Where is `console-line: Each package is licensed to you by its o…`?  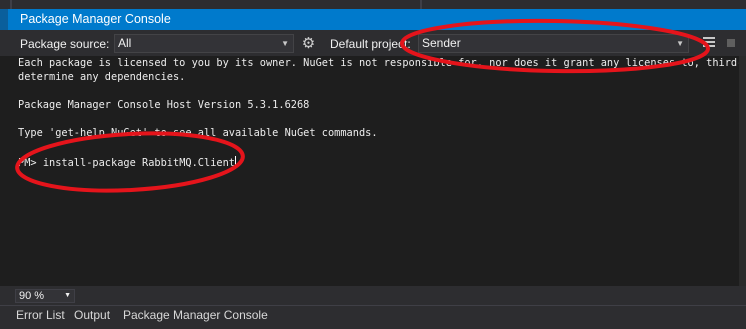 console-line: Each package is licensed to you by its o… is located at coordinates (382, 63).